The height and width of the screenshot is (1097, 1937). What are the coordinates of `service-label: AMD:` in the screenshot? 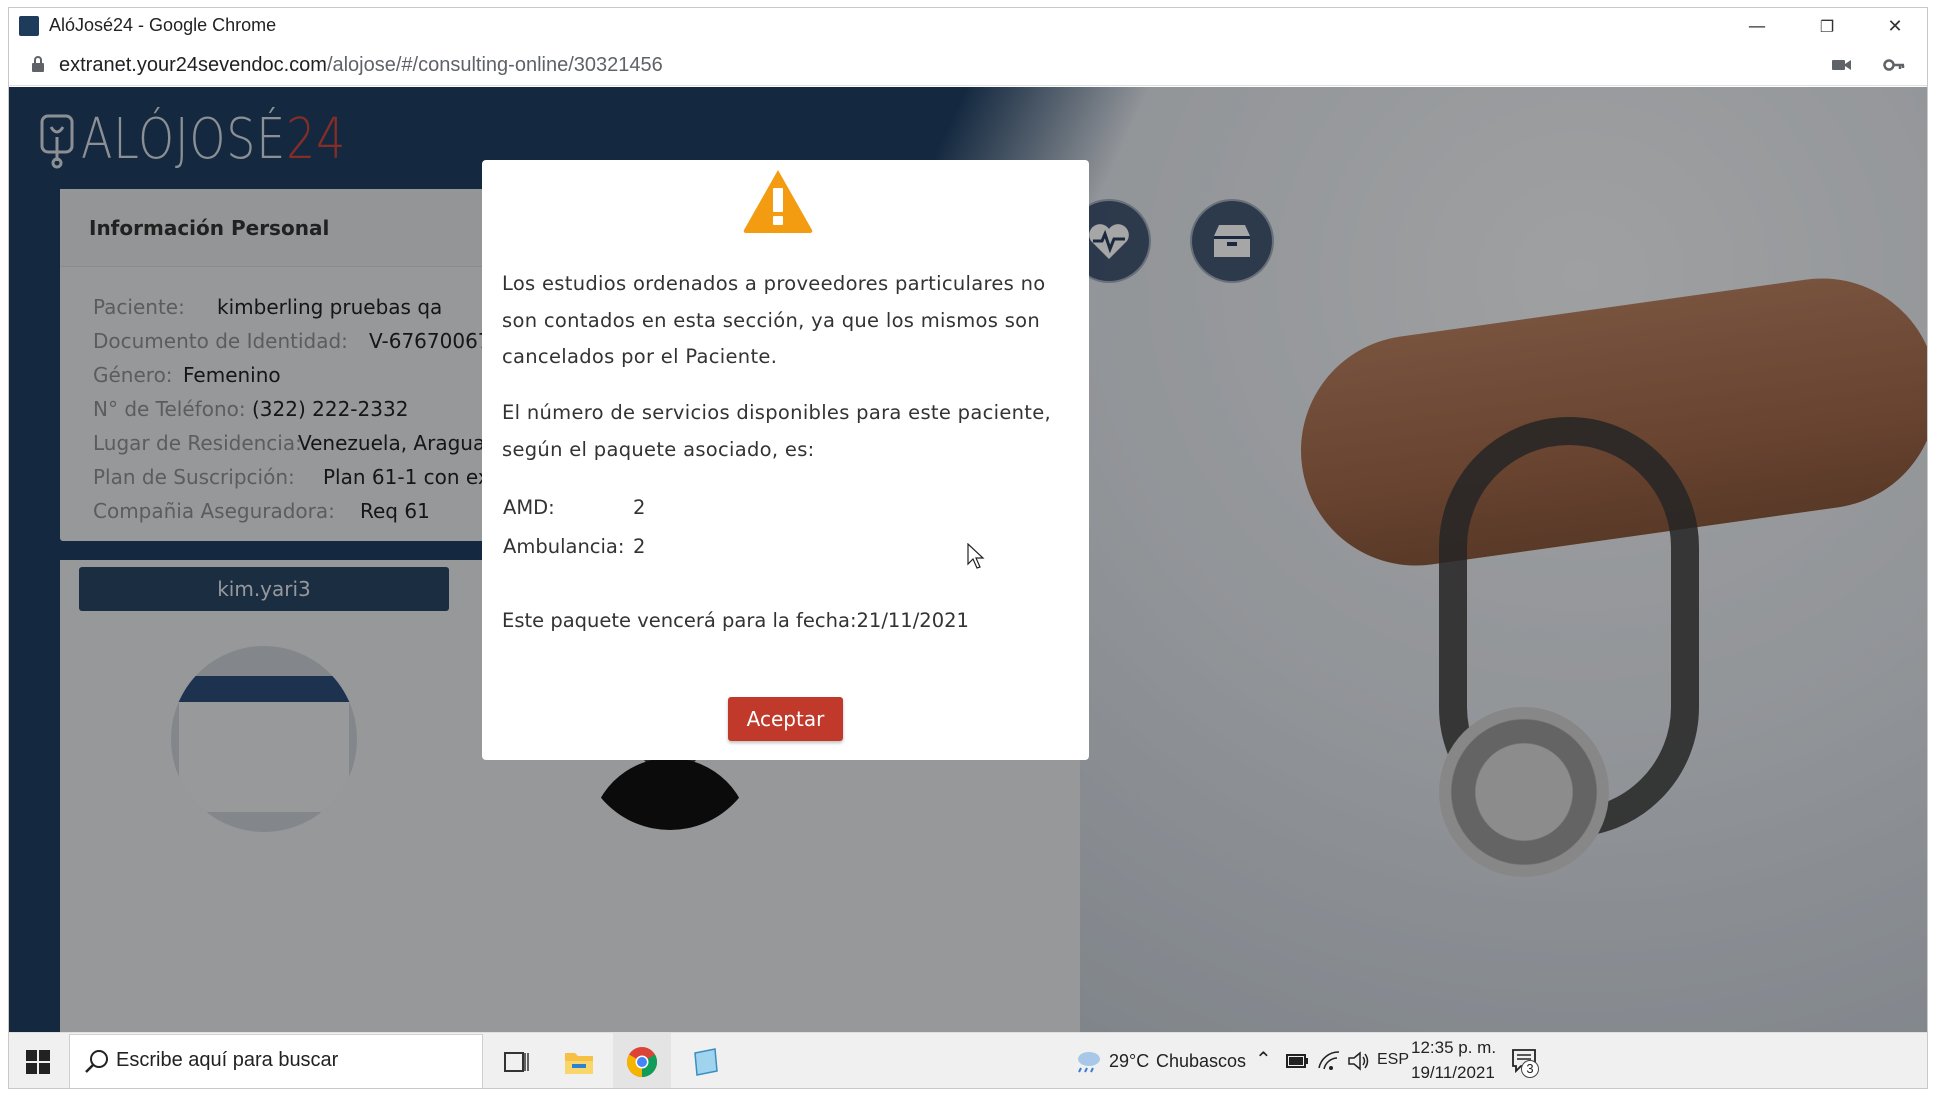 It's located at (529, 507).